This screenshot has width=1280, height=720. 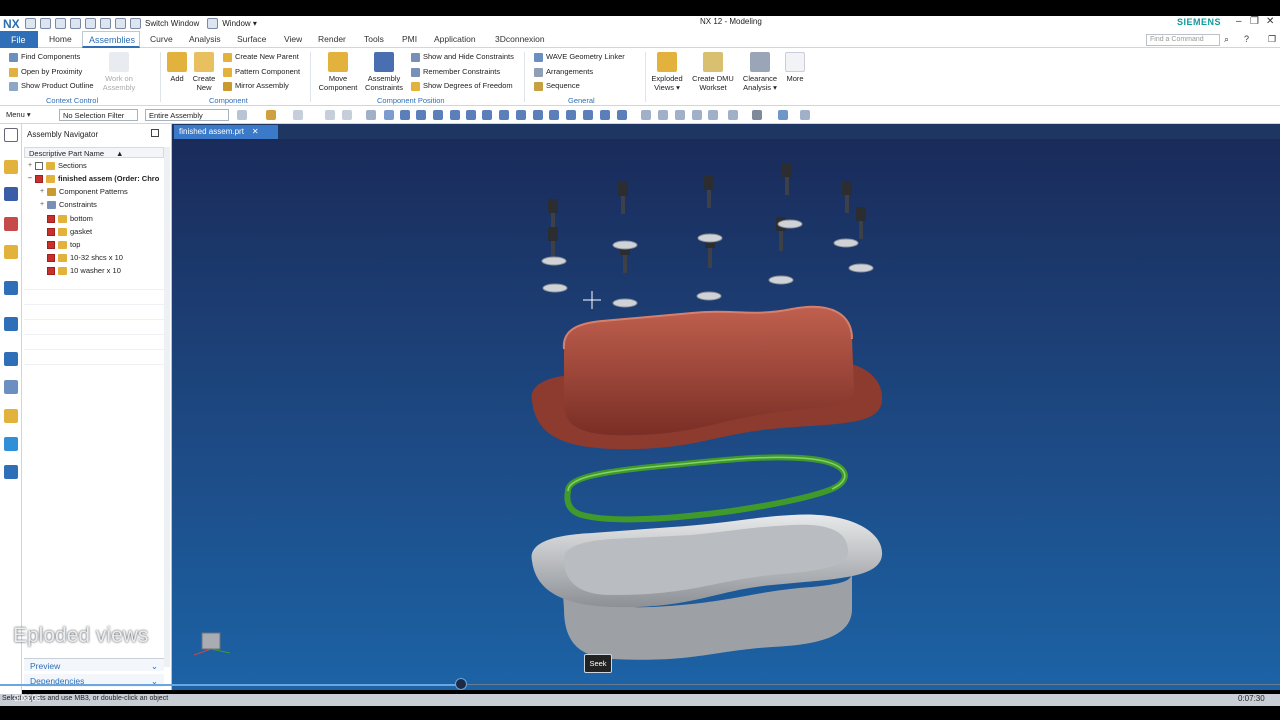 What do you see at coordinates (563, 72) in the screenshot?
I see `arrangements-button: Arrangements` at bounding box center [563, 72].